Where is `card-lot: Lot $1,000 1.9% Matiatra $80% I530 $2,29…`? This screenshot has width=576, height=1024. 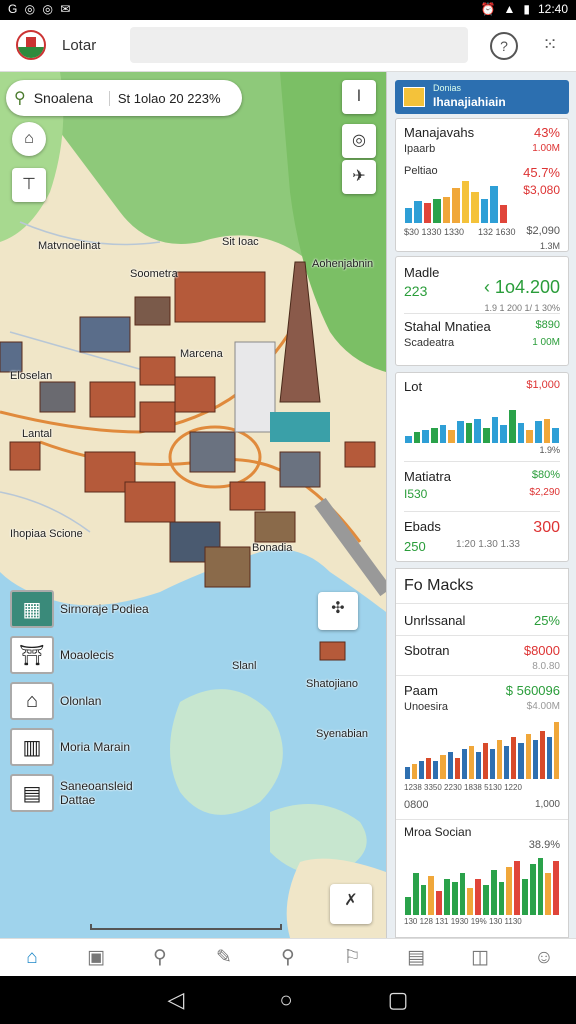
card-lot: Lot $1,000 1.9% Matiatra $80% I530 $2,29… is located at coordinates (482, 467).